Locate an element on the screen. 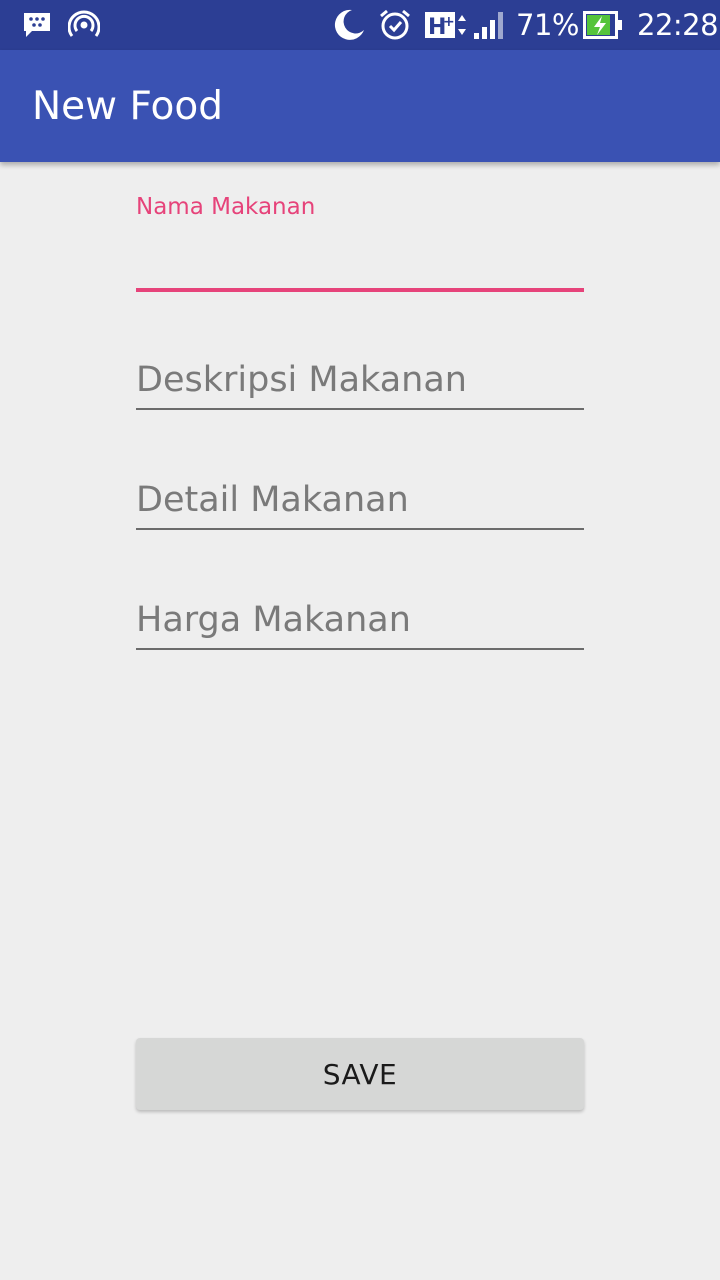 Image resolution: width=720 pixels, height=1280 pixels. food-description-underline is located at coordinates (360, 409).